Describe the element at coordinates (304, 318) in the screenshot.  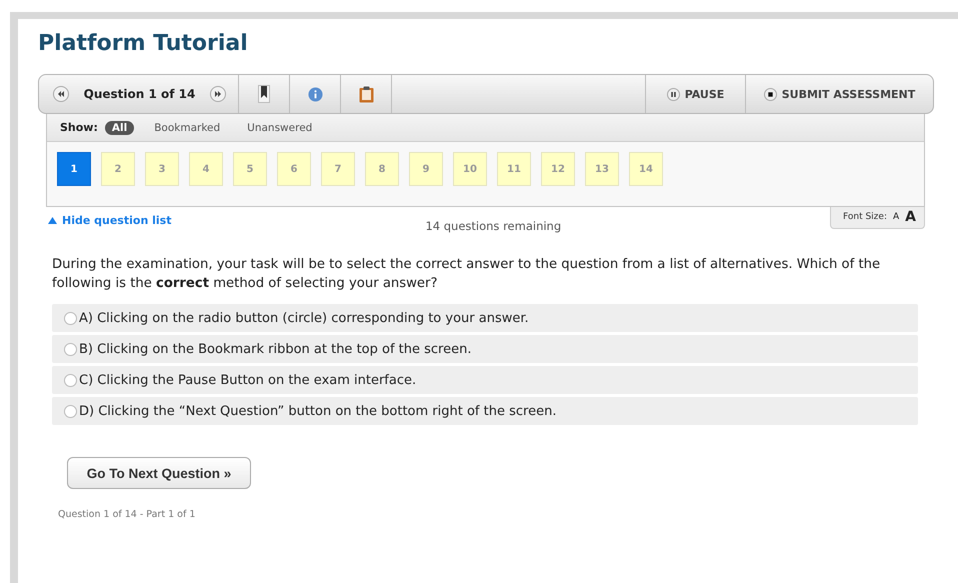
I see `answer-text: A) Clicking on the radio button (circle) corresponding to your answer.` at that location.